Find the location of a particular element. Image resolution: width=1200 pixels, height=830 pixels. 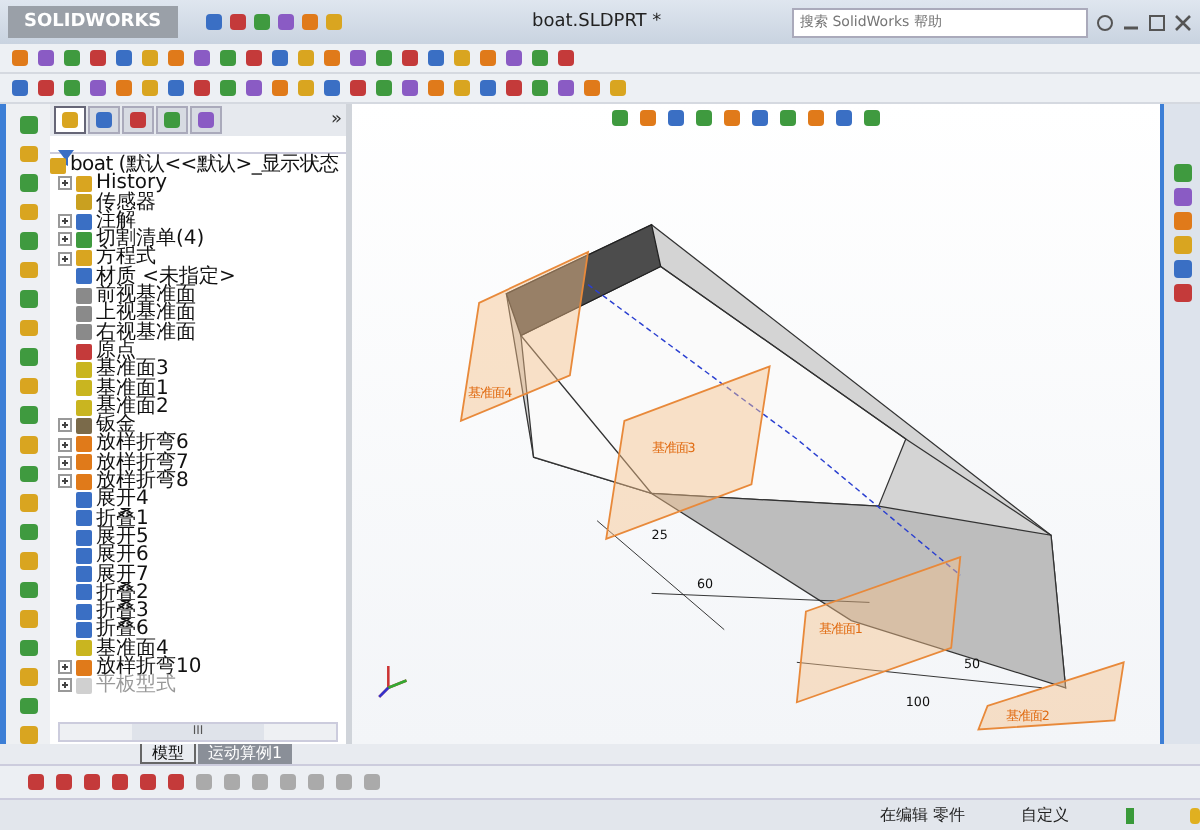

tree-item: 切割清单(4) is located at coordinates (150, 239).